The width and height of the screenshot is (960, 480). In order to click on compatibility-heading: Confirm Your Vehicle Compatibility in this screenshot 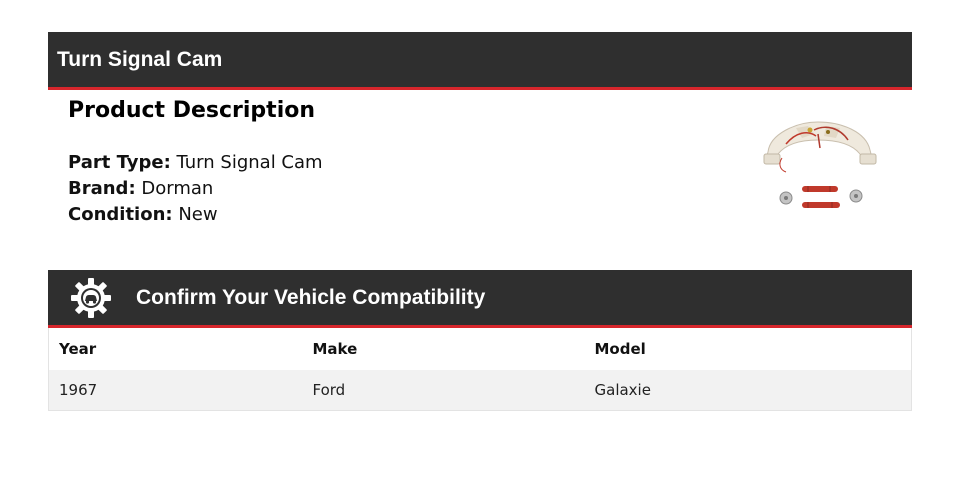, I will do `click(311, 297)`.